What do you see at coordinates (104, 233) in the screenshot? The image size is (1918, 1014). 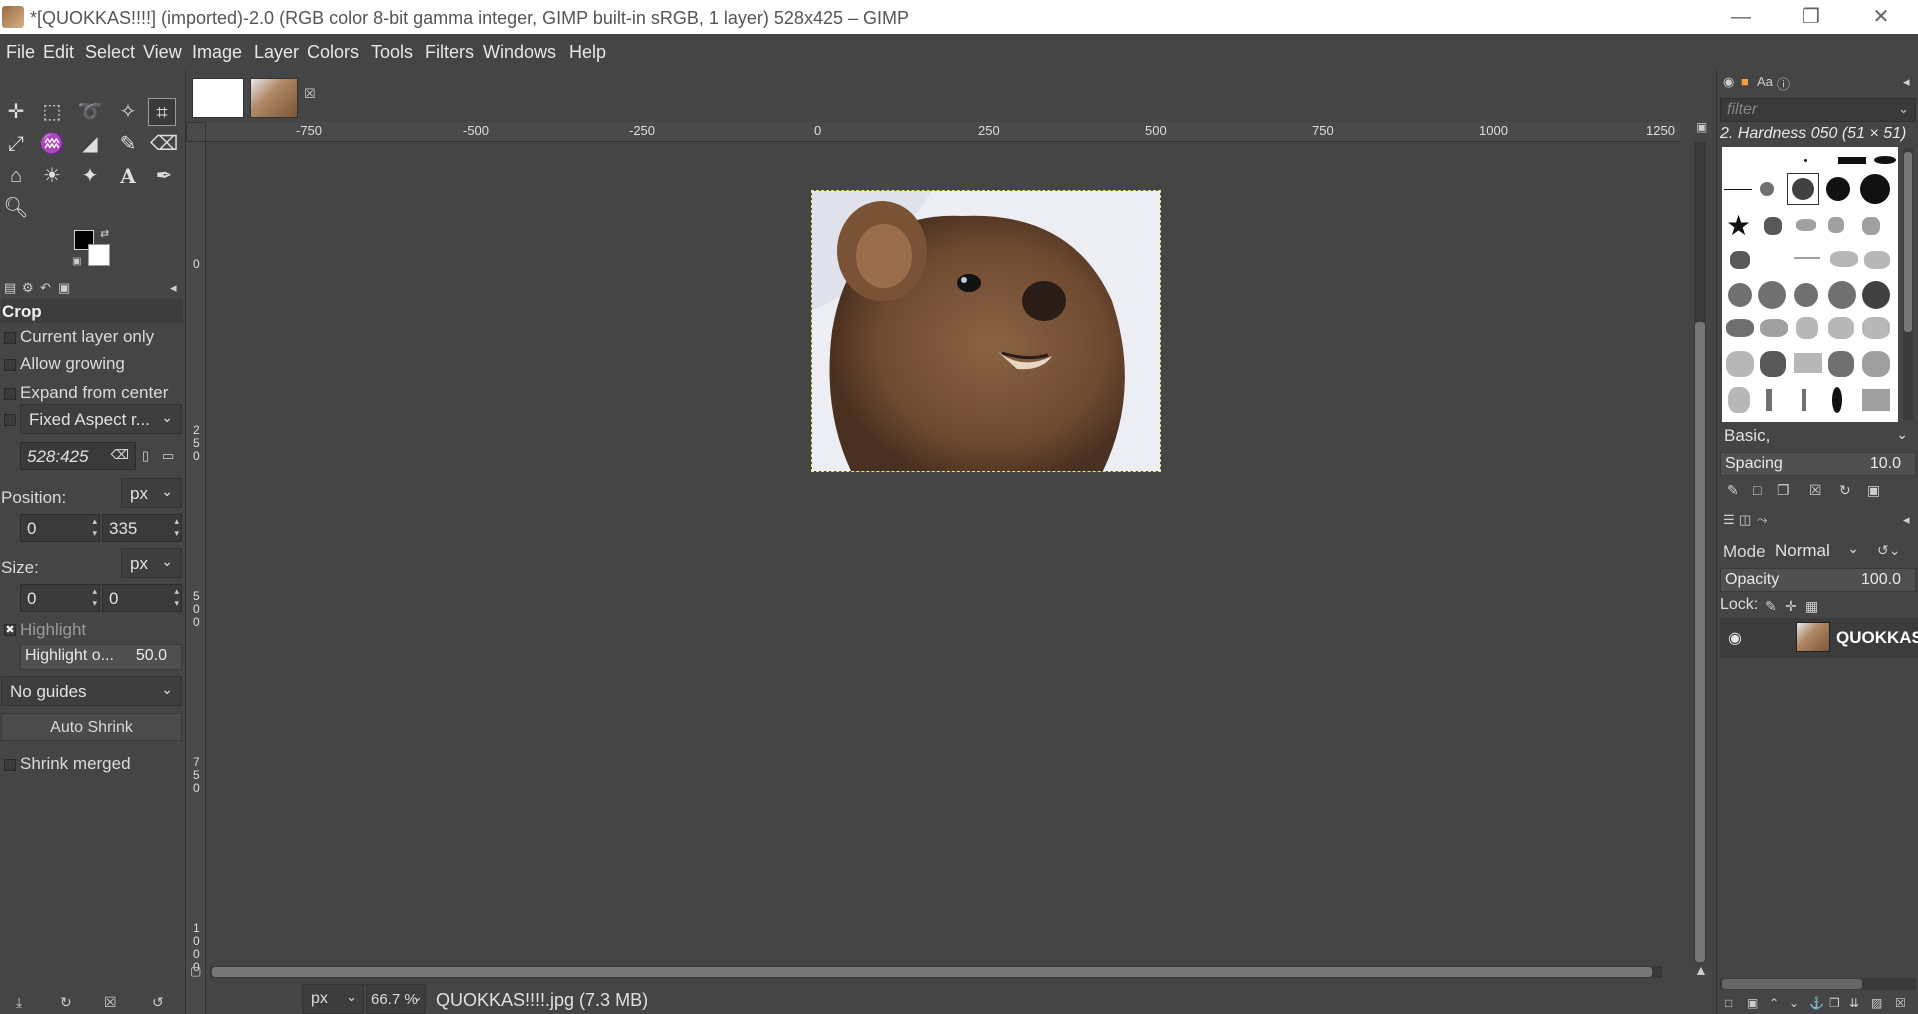 I see `swap-colors-icon: ⇄` at bounding box center [104, 233].